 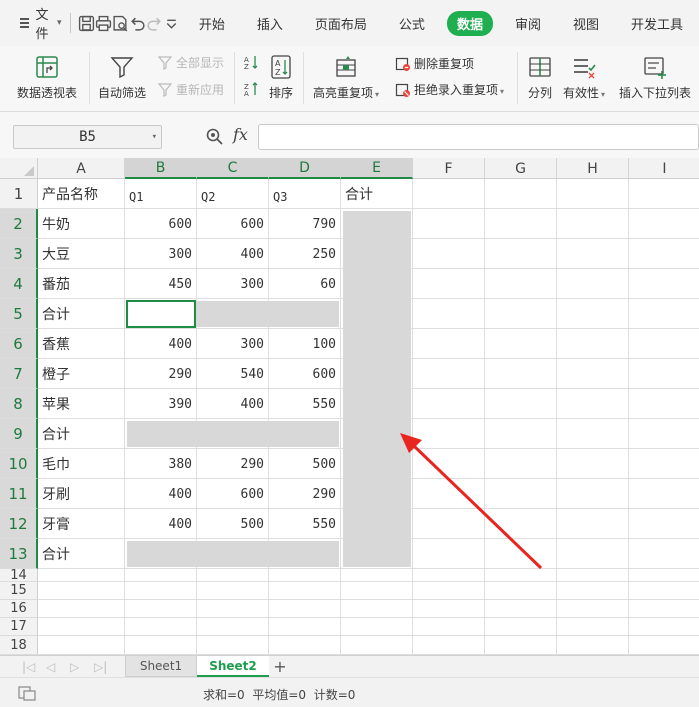 What do you see at coordinates (47, 77) in the screenshot?
I see `pivot-table-button: 数据透视表` at bounding box center [47, 77].